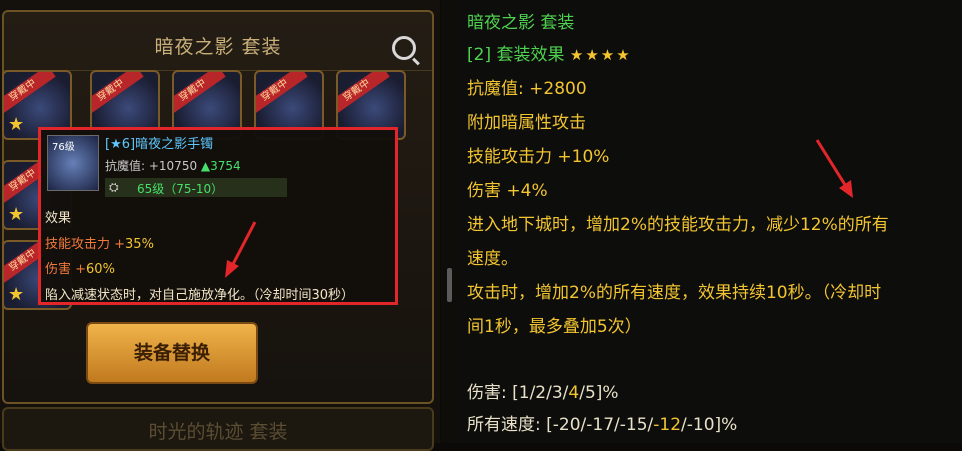  Describe the element at coordinates (172, 353) in the screenshot. I see `equipment-swap-button: 装备替换` at that location.